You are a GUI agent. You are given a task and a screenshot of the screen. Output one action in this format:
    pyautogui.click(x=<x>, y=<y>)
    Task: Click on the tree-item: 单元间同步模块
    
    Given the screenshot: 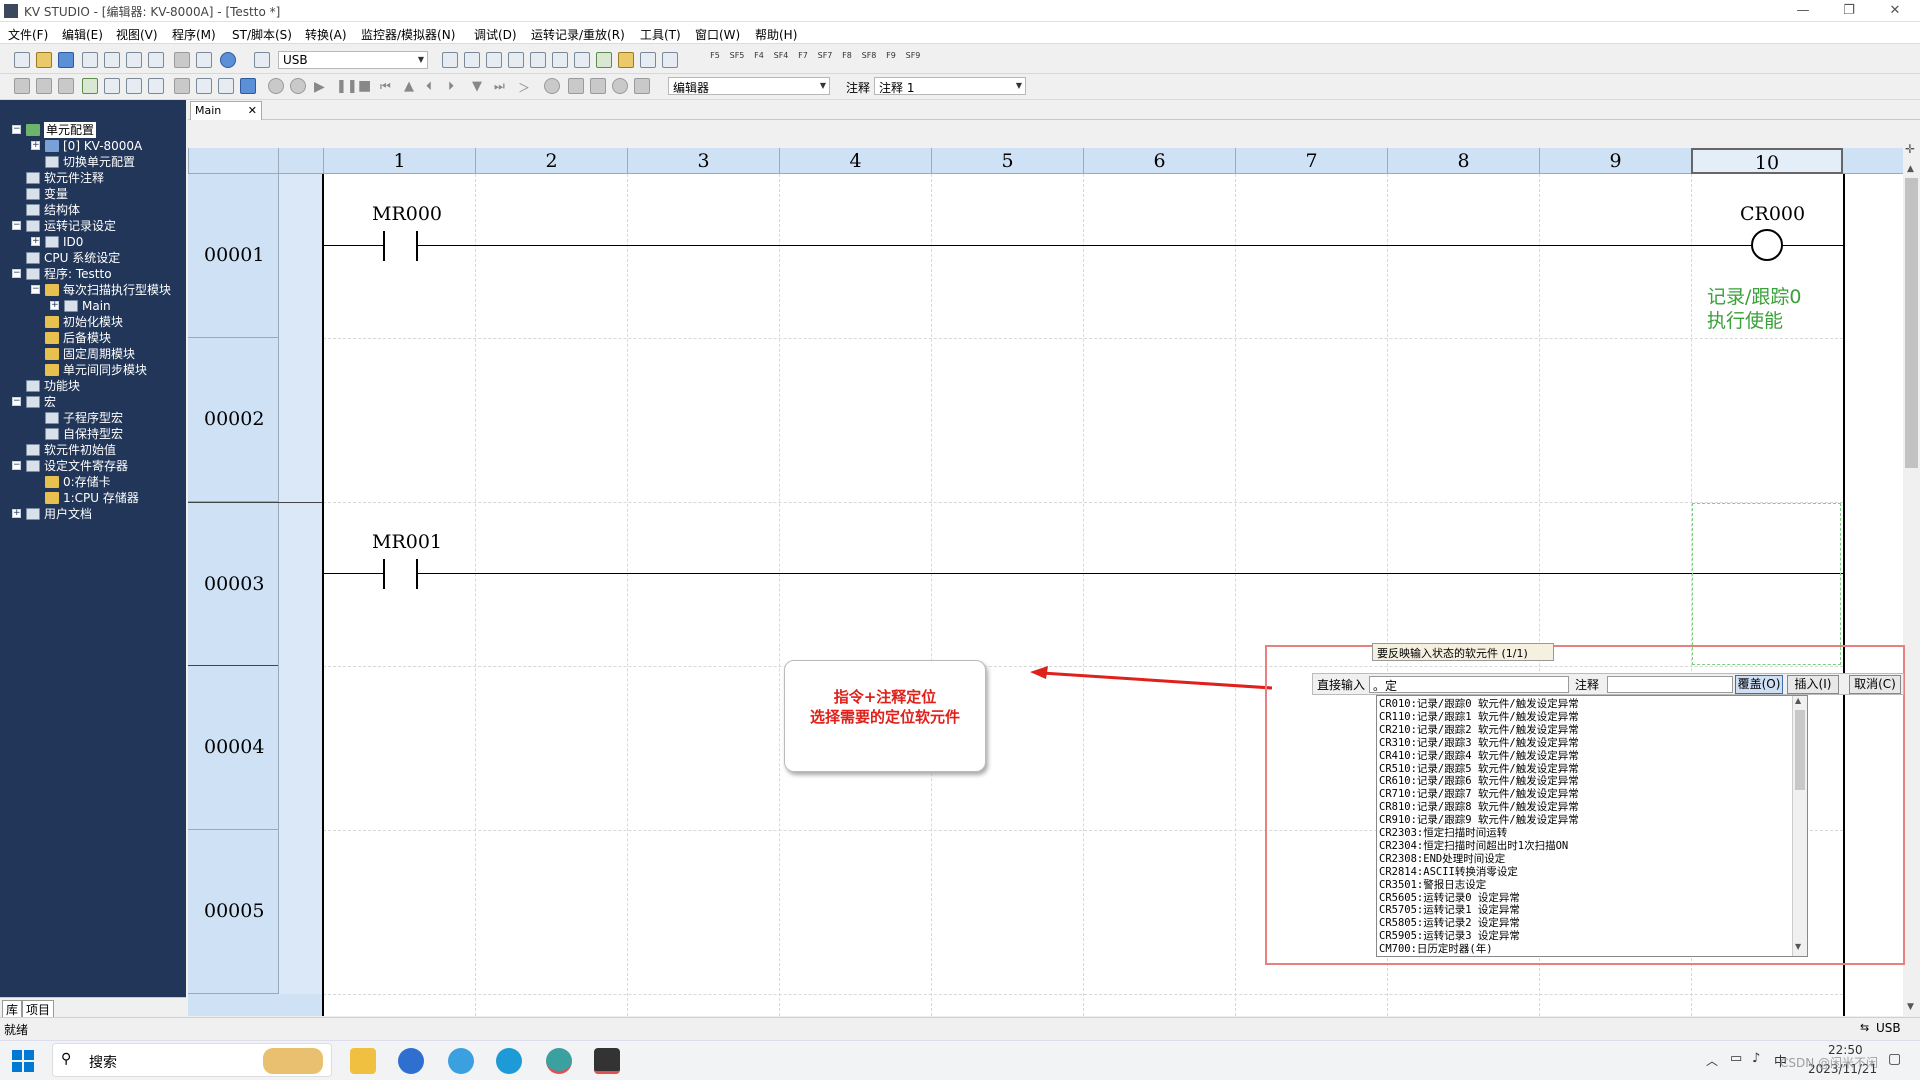 What is the action you would take?
    pyautogui.click(x=93, y=370)
    